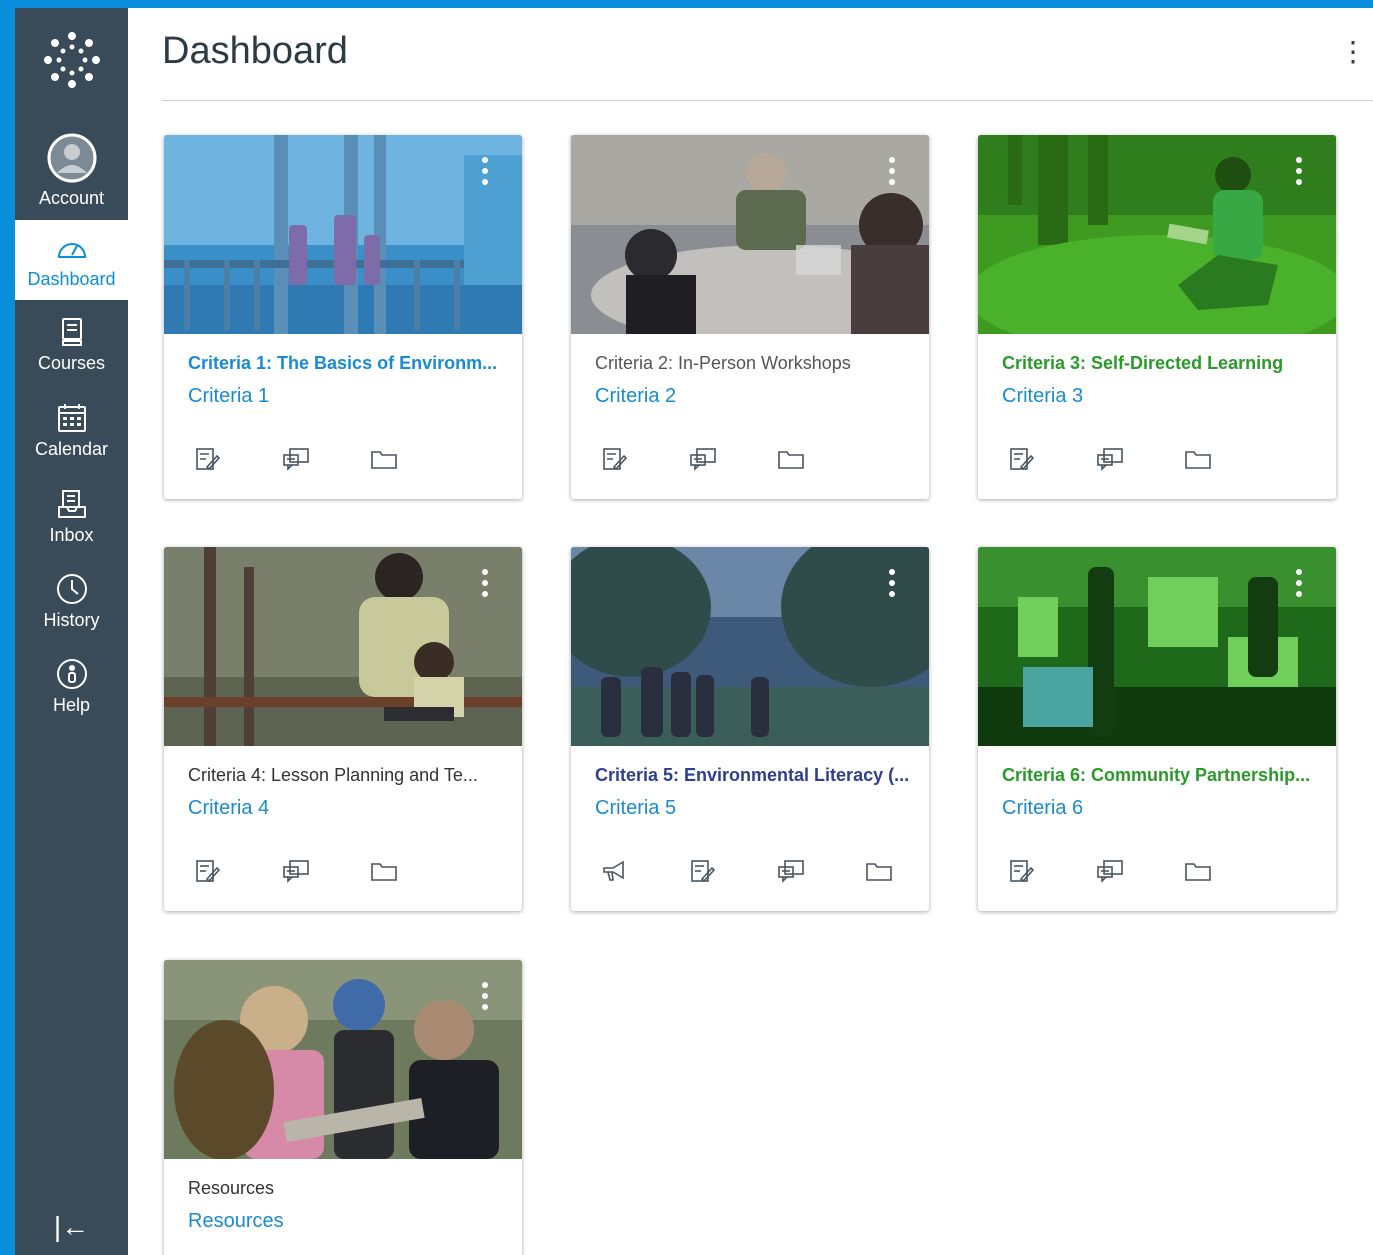  Describe the element at coordinates (71, 278) in the screenshot. I see `nav-label: Dashboard` at that location.